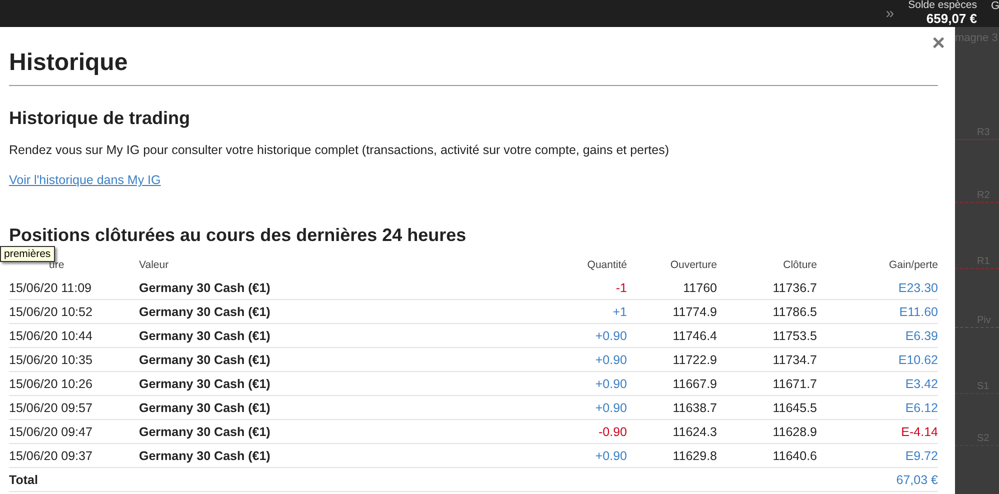 The height and width of the screenshot is (494, 999). Describe the element at coordinates (694, 335) in the screenshot. I see `open-price-cell-text: 11746.4` at that location.